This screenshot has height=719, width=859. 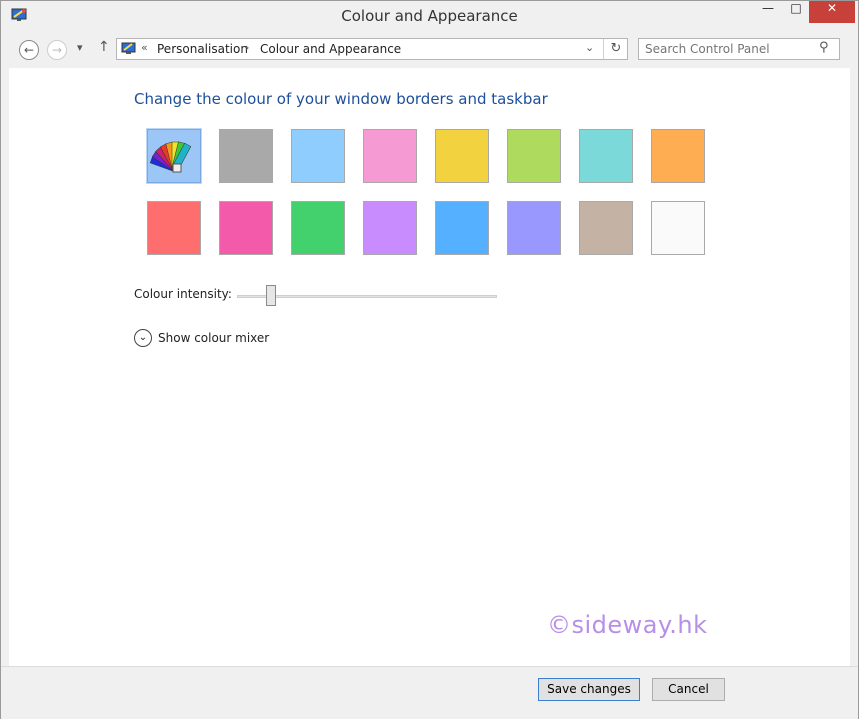 I want to click on colour-intensity-thumb, so click(x=270, y=295).